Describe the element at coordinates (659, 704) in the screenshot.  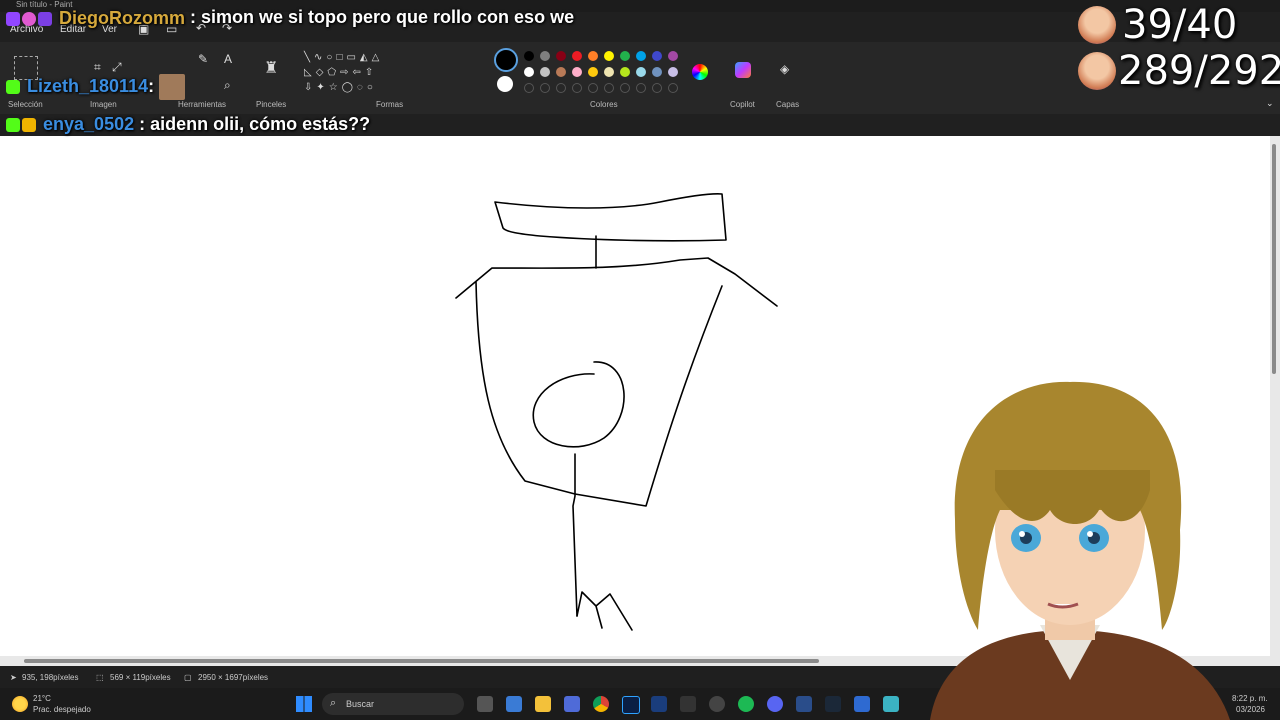
I see `vegas-icon` at that location.